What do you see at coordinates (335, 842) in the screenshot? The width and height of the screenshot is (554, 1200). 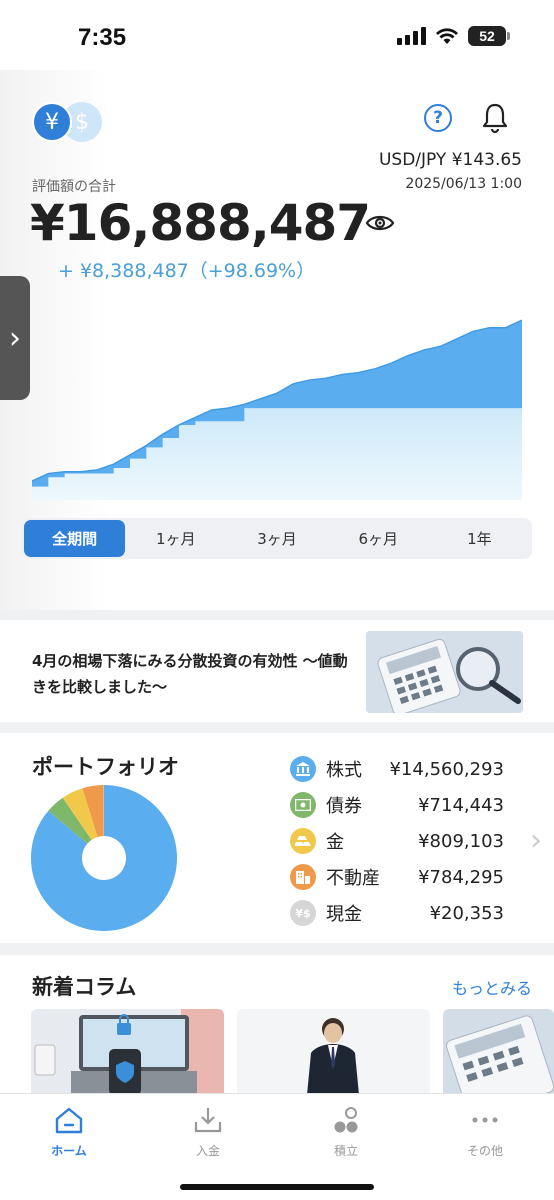 I see `legend-label: 金` at bounding box center [335, 842].